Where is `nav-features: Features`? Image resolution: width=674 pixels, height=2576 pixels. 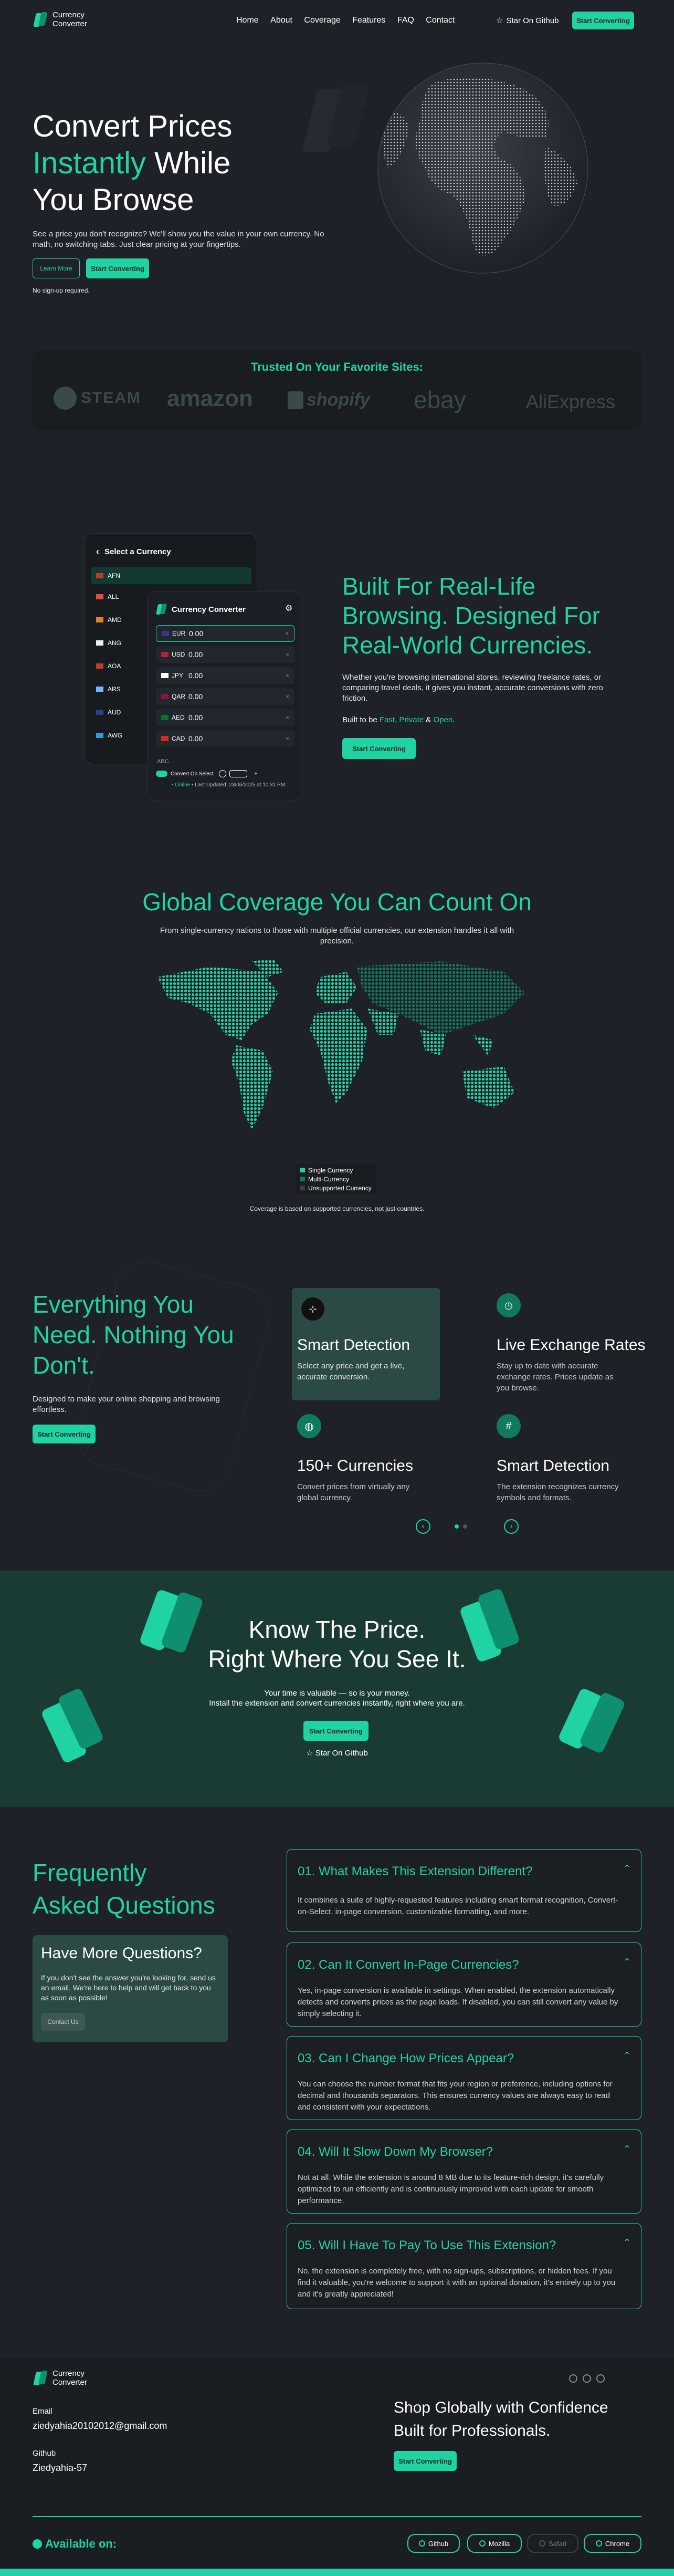
nav-features: Features is located at coordinates (368, 20).